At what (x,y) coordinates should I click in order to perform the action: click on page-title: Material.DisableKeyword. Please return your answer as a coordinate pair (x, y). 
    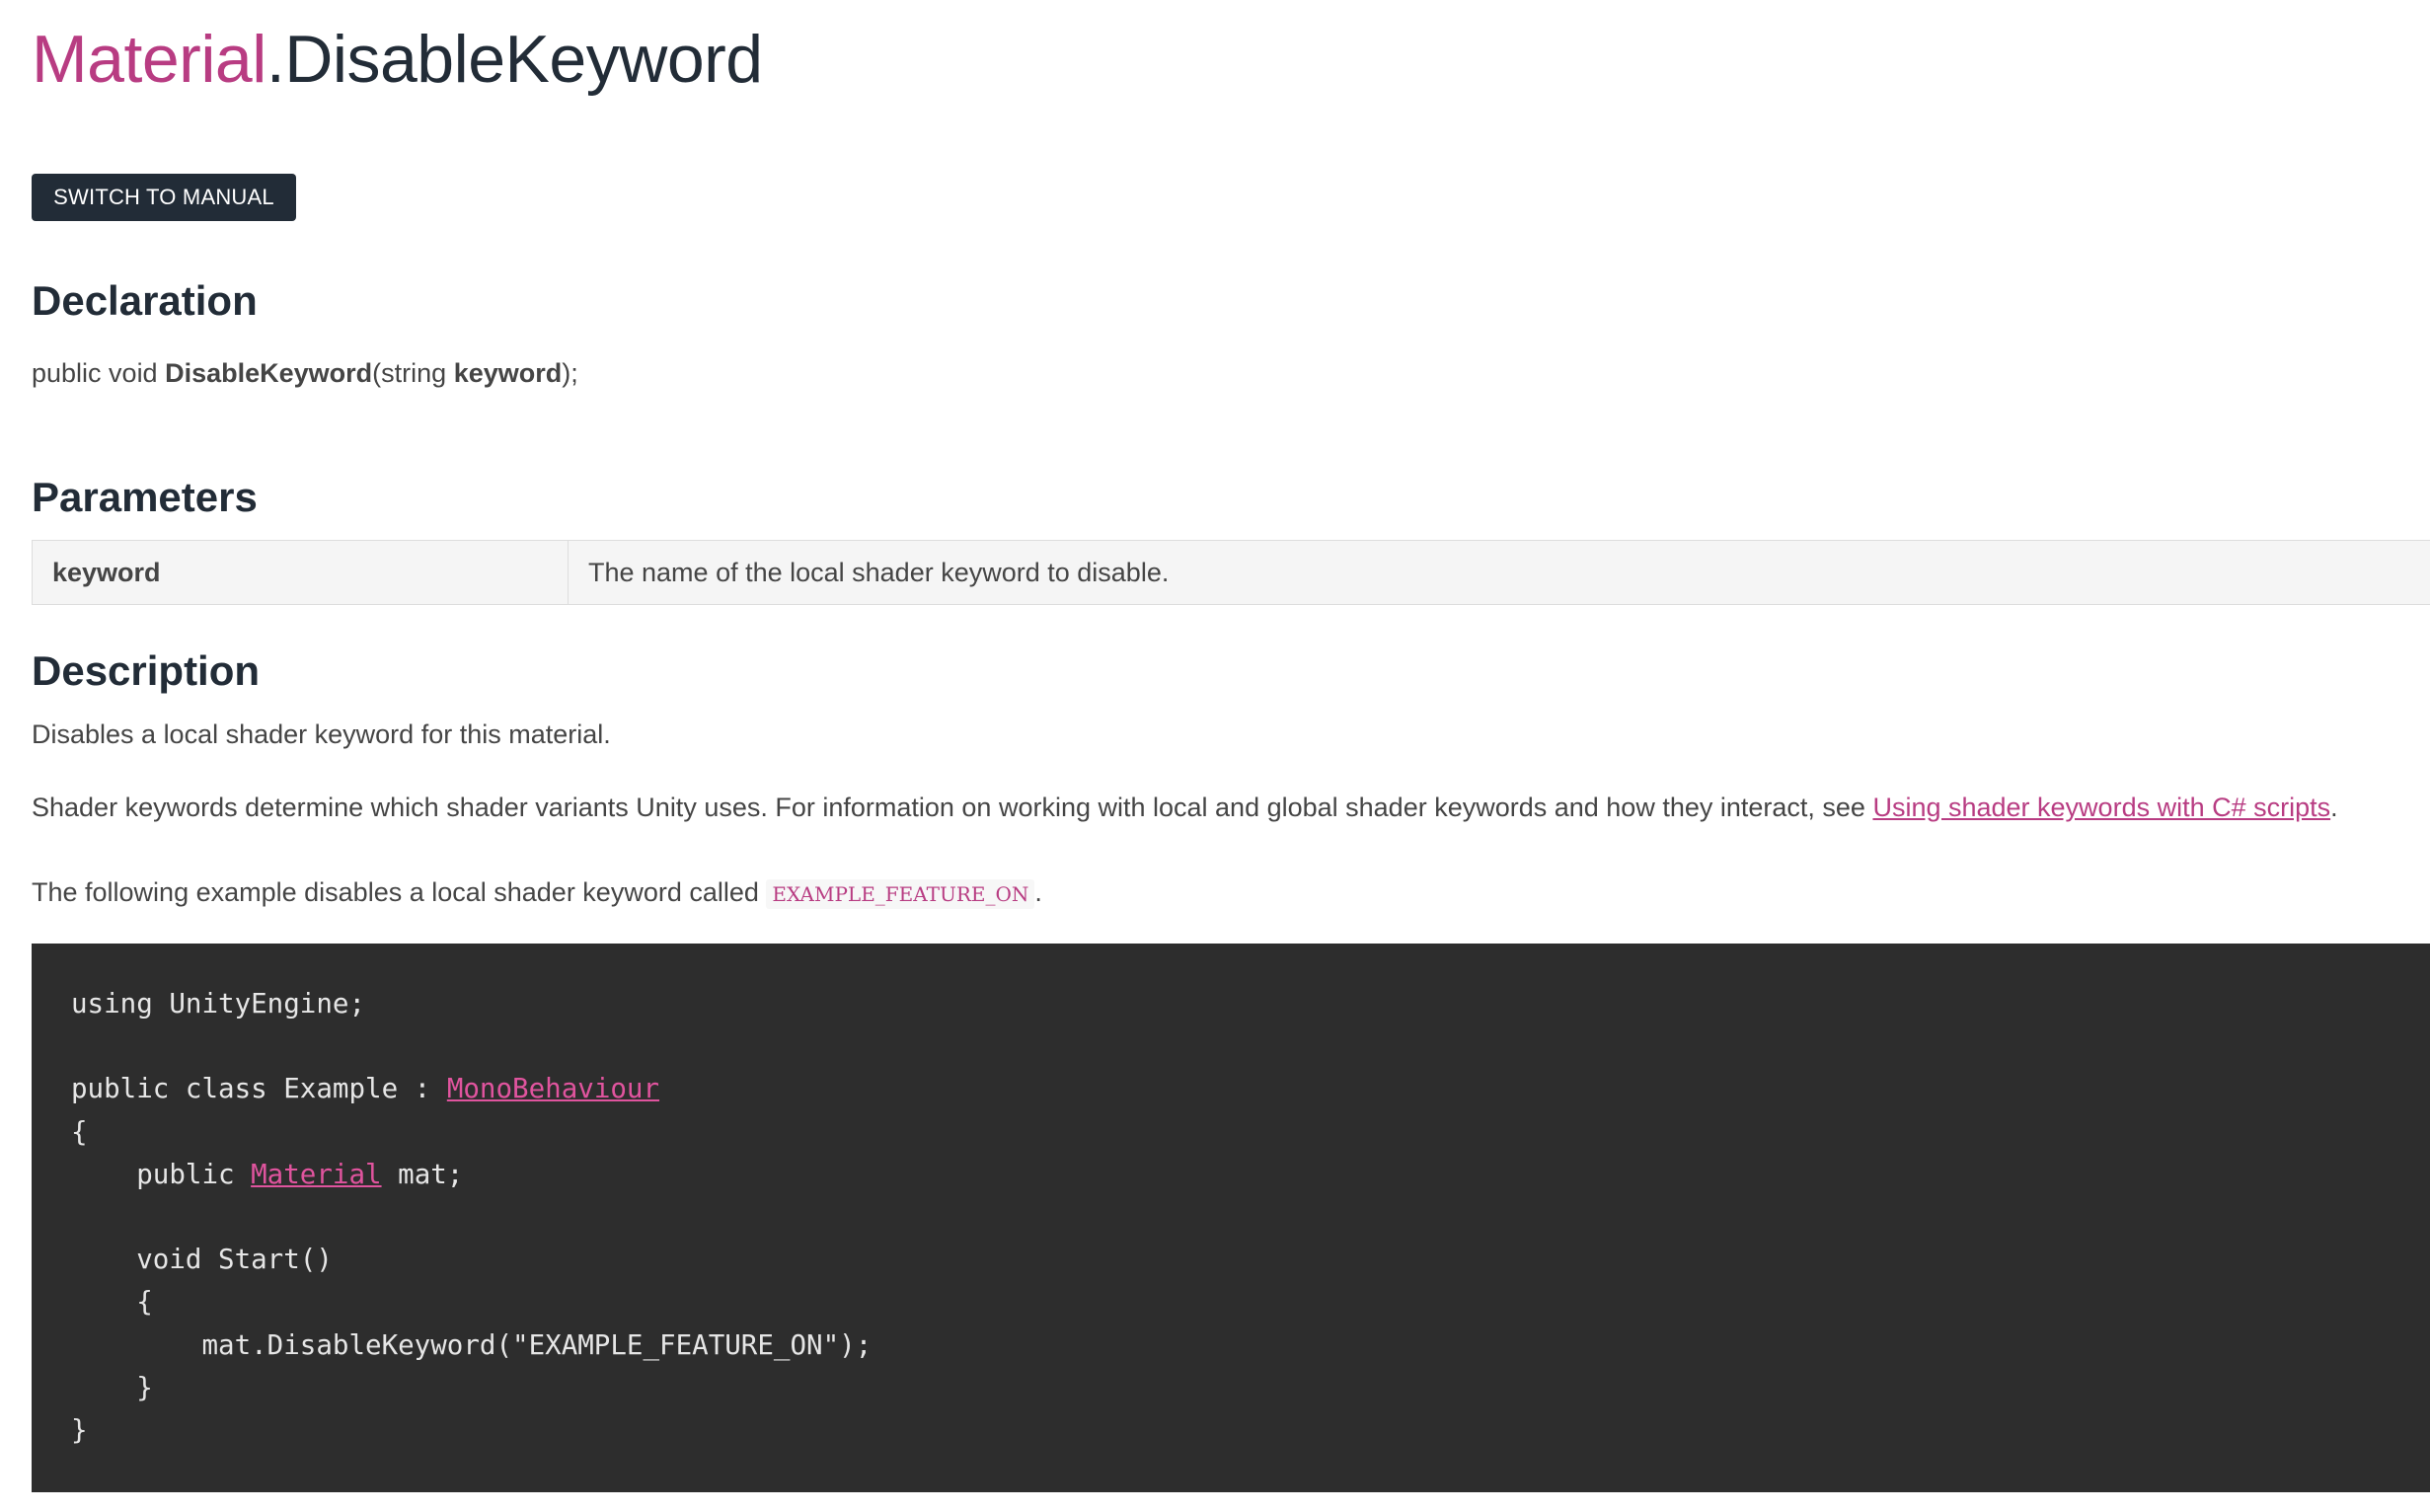
    Looking at the image, I should click on (397, 60).